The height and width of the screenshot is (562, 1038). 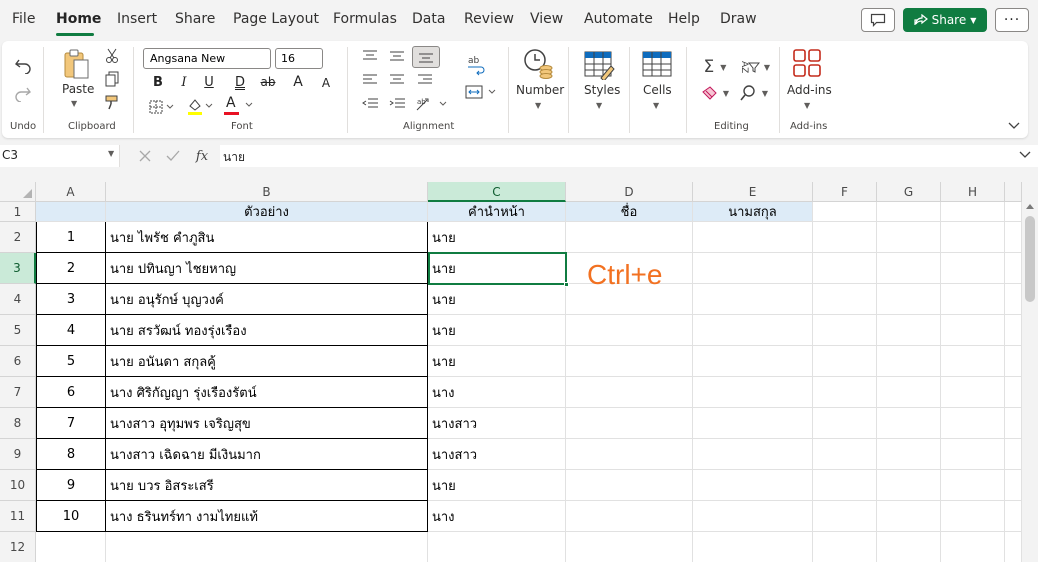 I want to click on copy-icon, so click(x=112, y=79).